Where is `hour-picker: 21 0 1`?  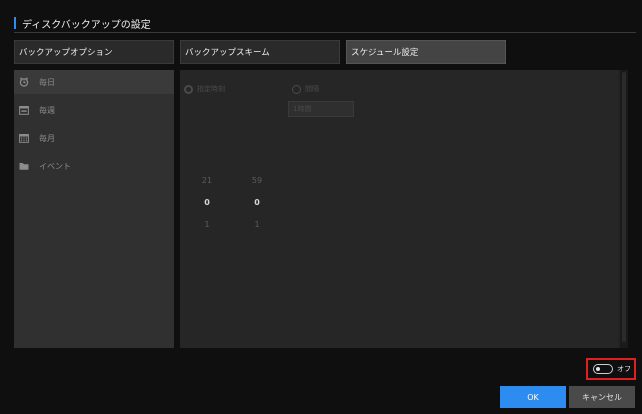
hour-picker: 21 0 1 is located at coordinates (207, 192).